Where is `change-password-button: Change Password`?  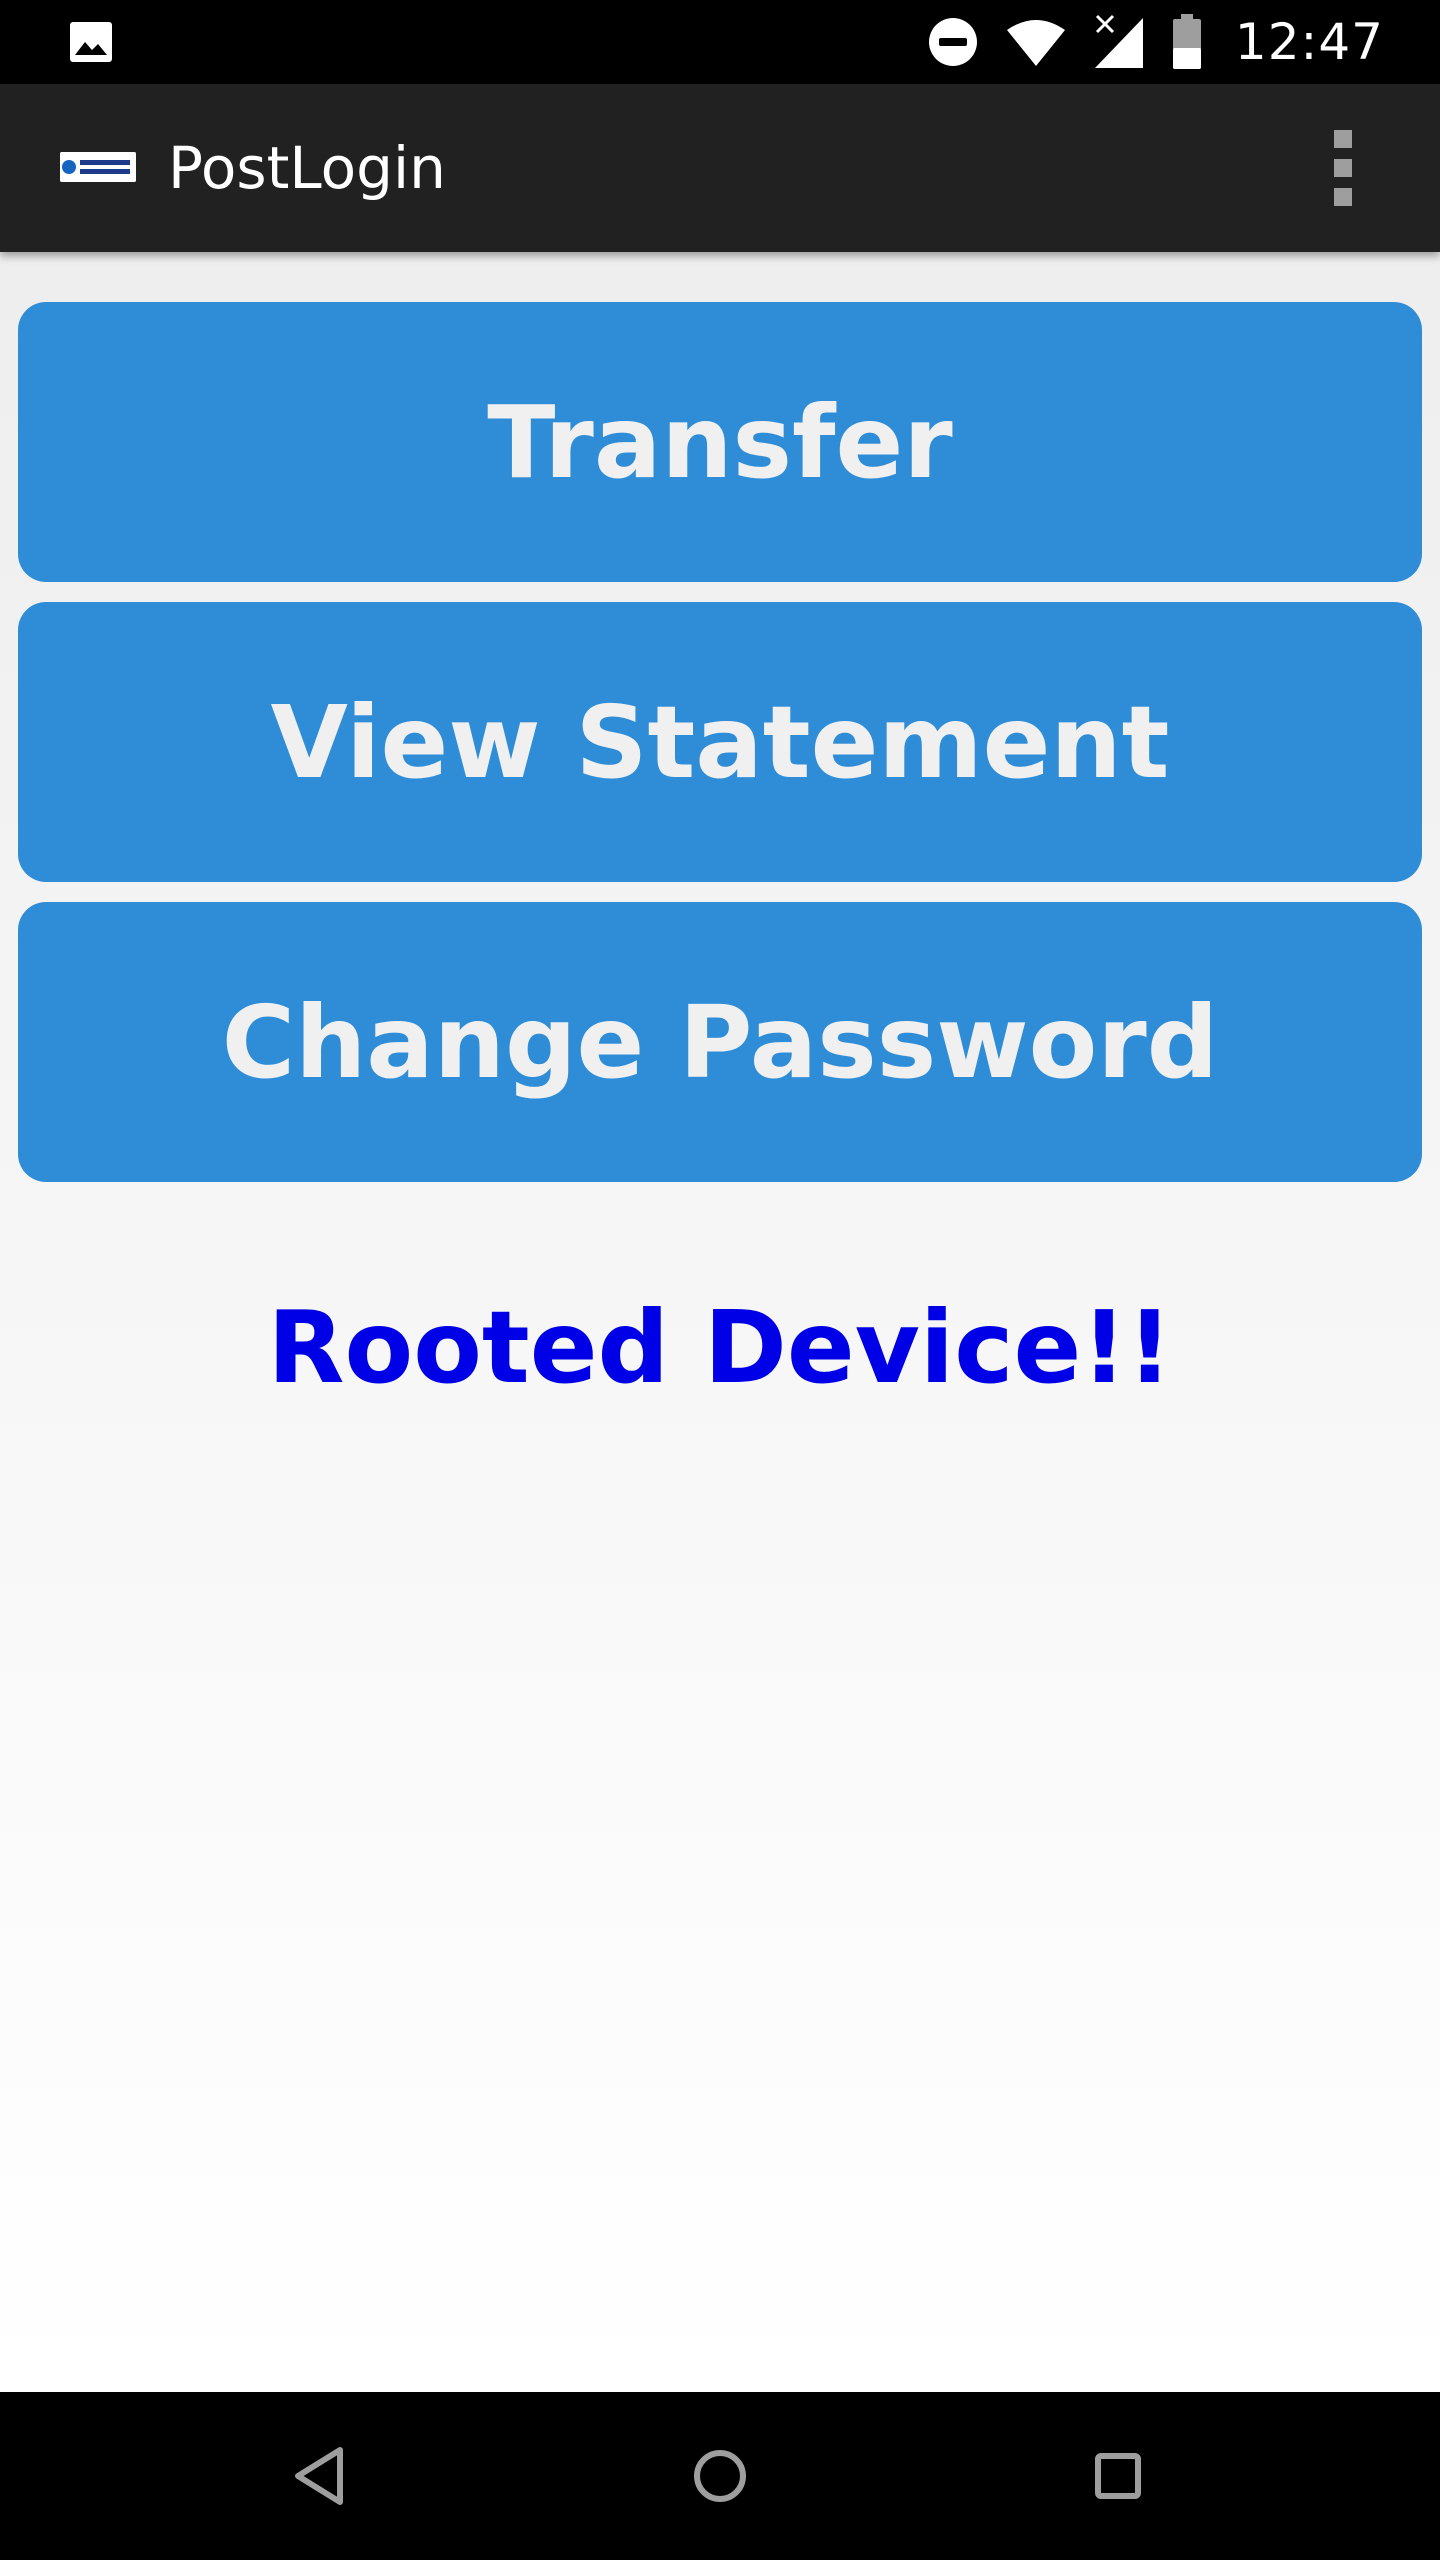 change-password-button: Change Password is located at coordinates (720, 1042).